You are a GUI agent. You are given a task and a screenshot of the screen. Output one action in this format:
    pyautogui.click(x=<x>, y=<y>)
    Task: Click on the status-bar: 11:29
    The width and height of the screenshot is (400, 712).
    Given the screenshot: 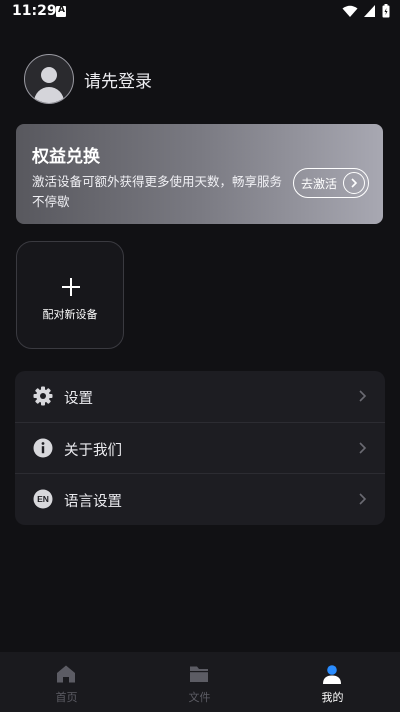 What is the action you would take?
    pyautogui.click(x=200, y=12)
    